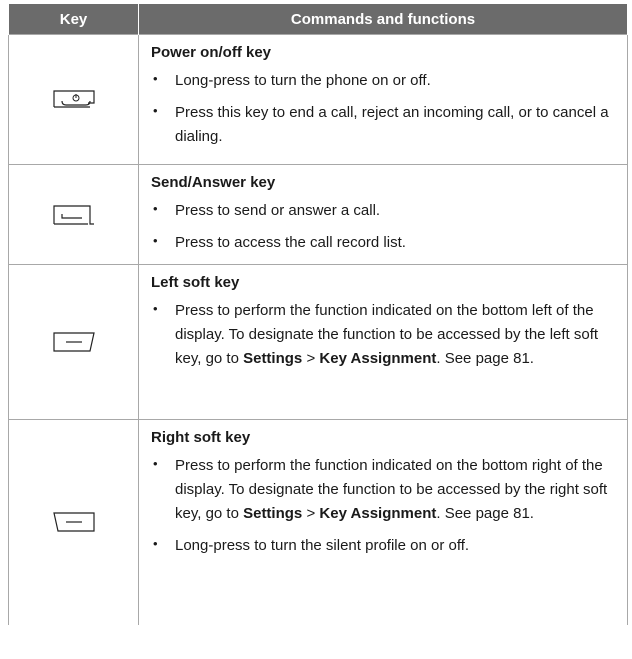 Image resolution: width=632 pixels, height=659 pixels. Describe the element at coordinates (384, 210) in the screenshot. I see `list-item: Press to send or answer a call.` at that location.